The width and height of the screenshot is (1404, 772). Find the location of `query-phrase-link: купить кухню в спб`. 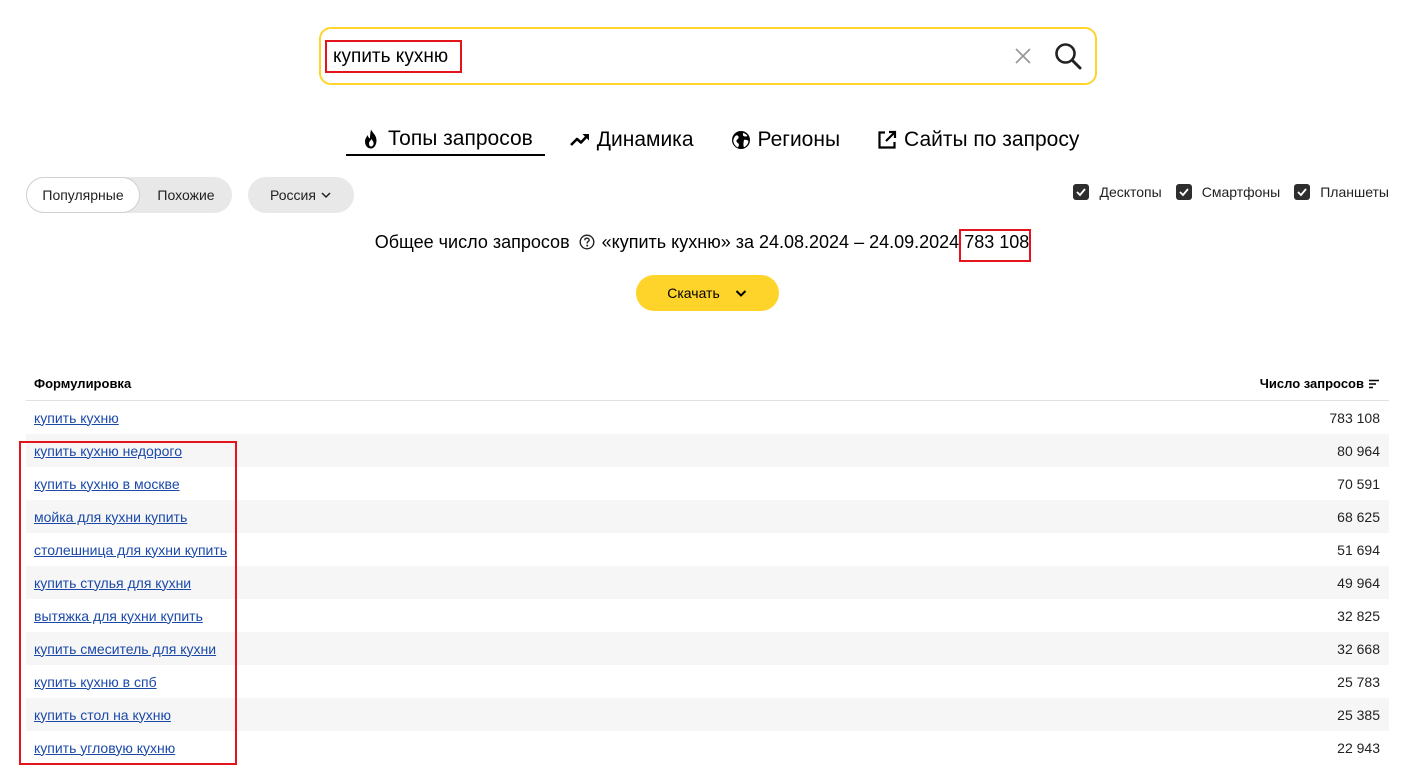

query-phrase-link: купить кухню в спб is located at coordinates (95, 682).